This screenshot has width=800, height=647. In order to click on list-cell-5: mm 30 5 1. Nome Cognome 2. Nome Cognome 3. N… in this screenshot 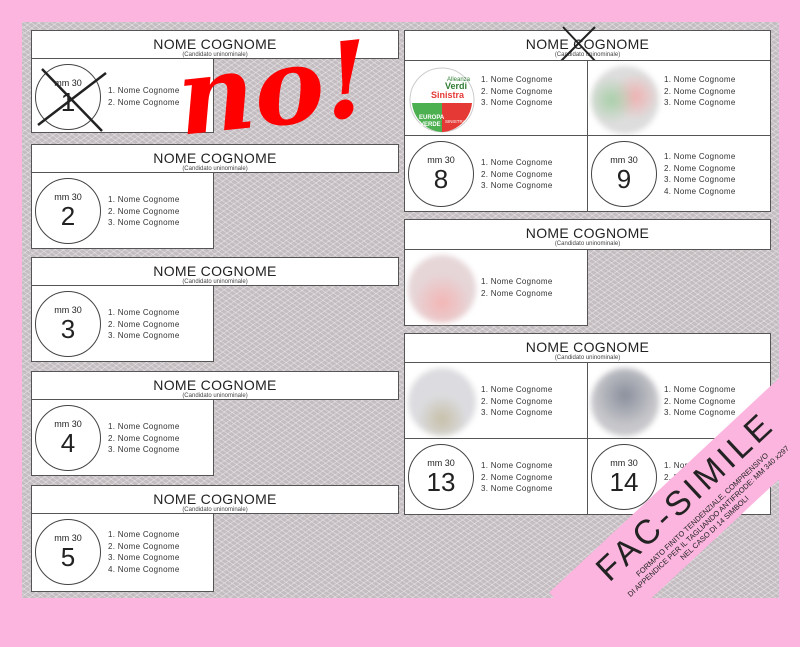, I will do `click(122, 552)`.